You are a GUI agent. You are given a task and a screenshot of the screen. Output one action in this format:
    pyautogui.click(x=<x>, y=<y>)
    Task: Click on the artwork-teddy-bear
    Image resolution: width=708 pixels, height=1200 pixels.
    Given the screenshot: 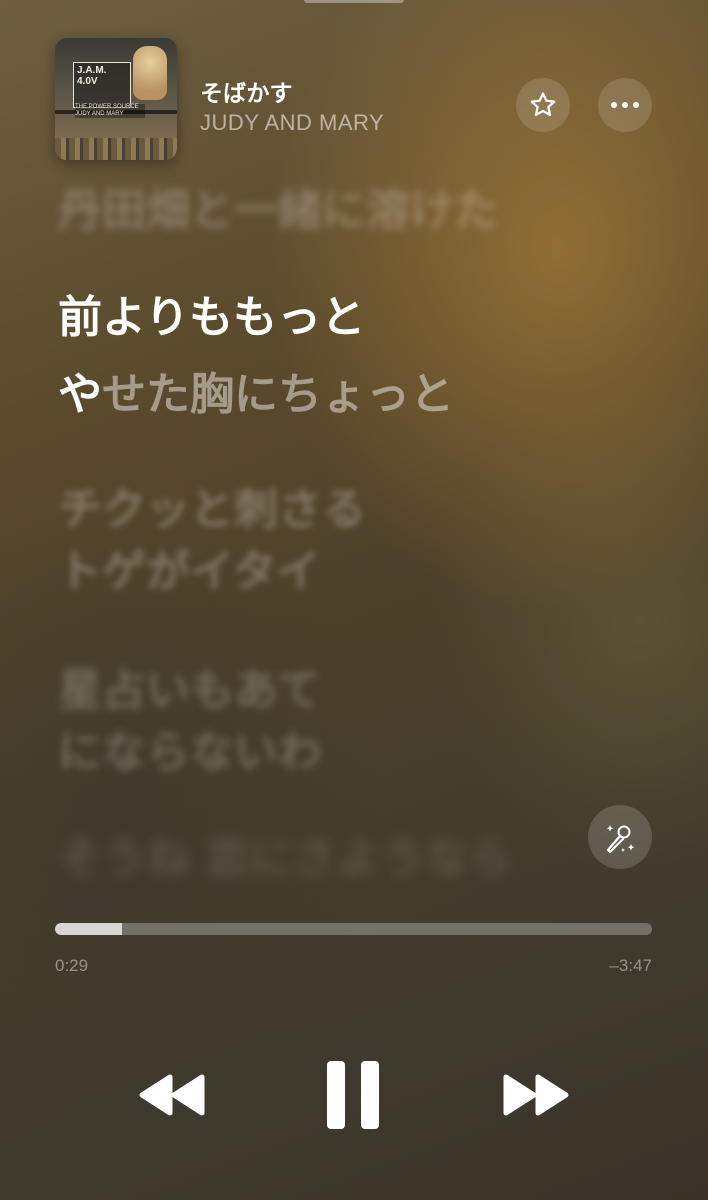 What is the action you would take?
    pyautogui.click(x=150, y=73)
    